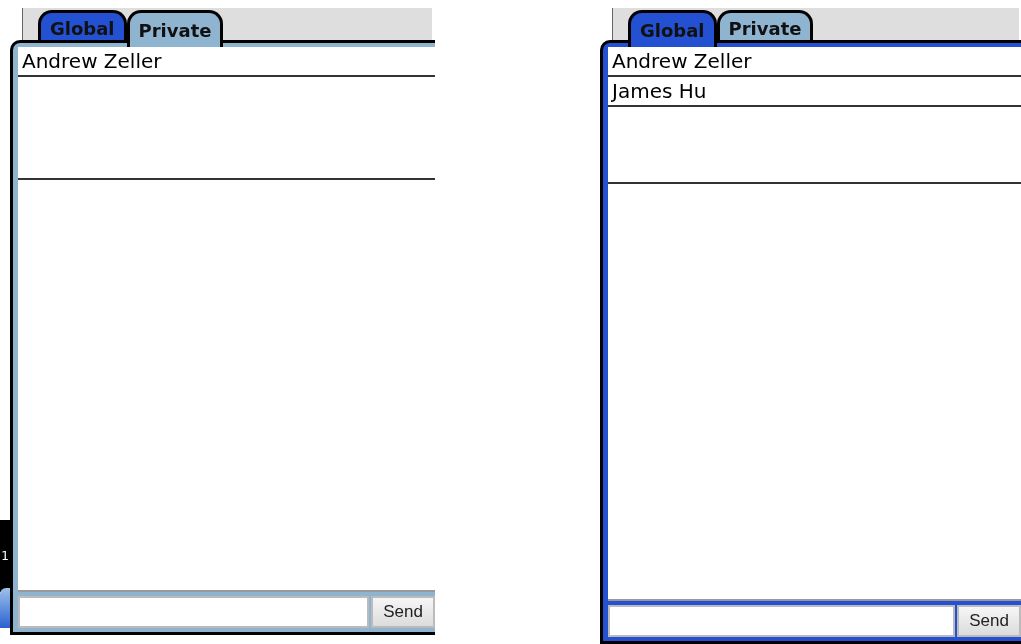 The height and width of the screenshot is (644, 1021). Describe the element at coordinates (5, 556) in the screenshot. I see `edge-text: 1` at that location.